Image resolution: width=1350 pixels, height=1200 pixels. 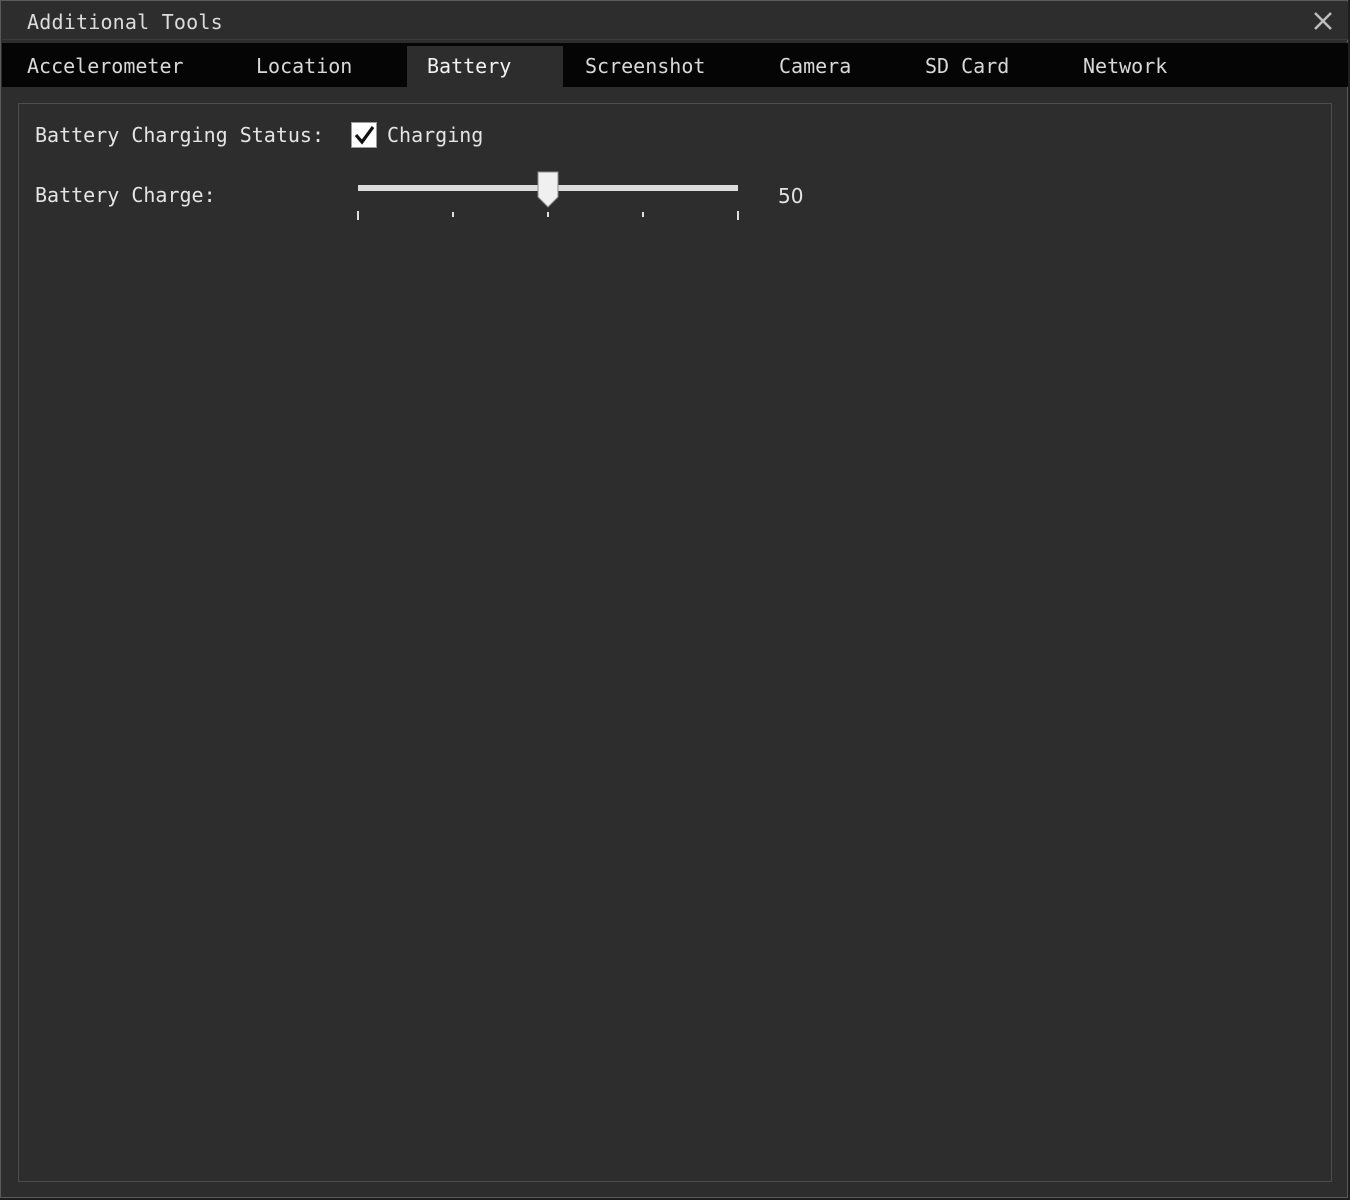 What do you see at coordinates (548, 189) in the screenshot?
I see `slider-thumb` at bounding box center [548, 189].